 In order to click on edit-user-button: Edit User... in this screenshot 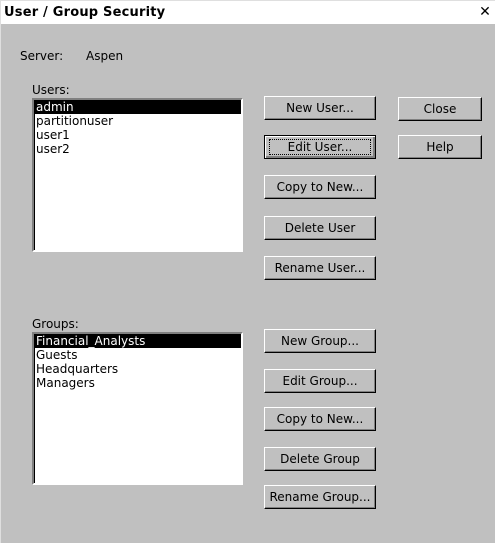, I will do `click(320, 147)`.